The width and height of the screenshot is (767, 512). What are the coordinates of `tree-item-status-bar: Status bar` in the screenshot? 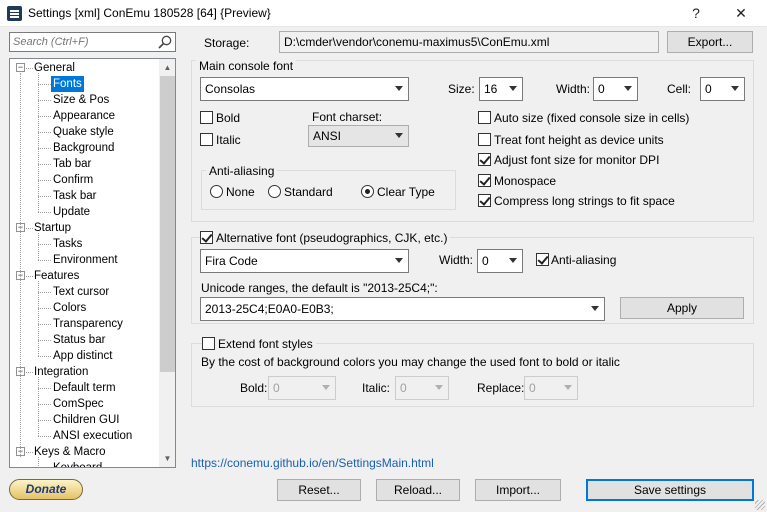 It's located at (79, 340).